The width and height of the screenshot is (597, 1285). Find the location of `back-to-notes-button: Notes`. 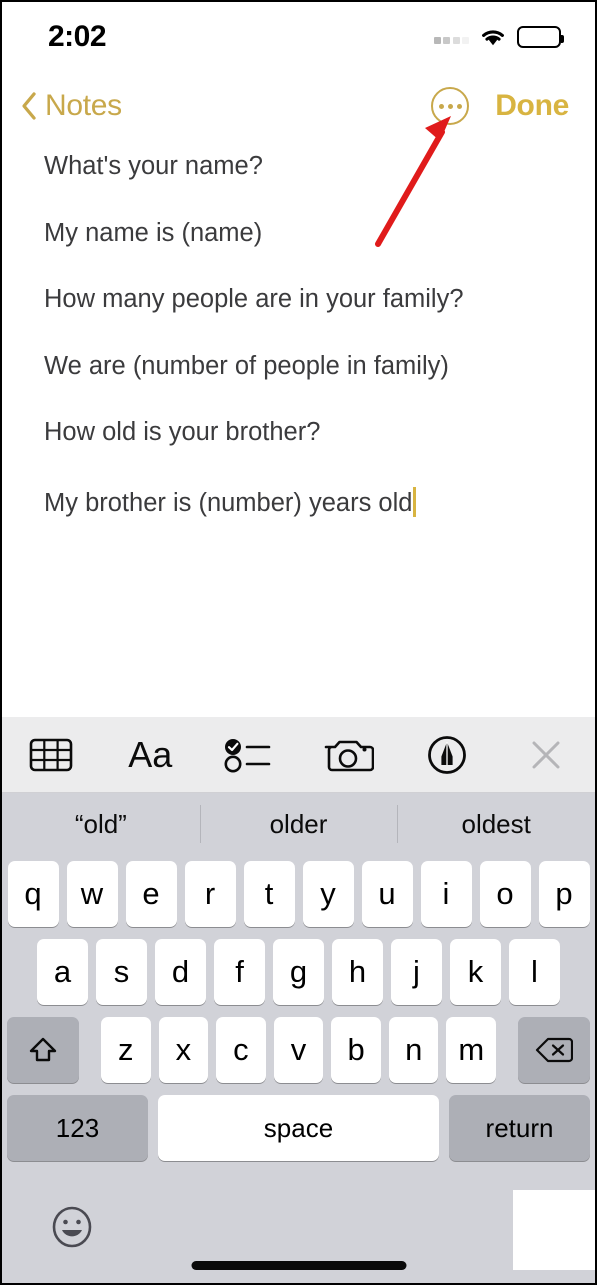

back-to-notes-button: Notes is located at coordinates (71, 106).